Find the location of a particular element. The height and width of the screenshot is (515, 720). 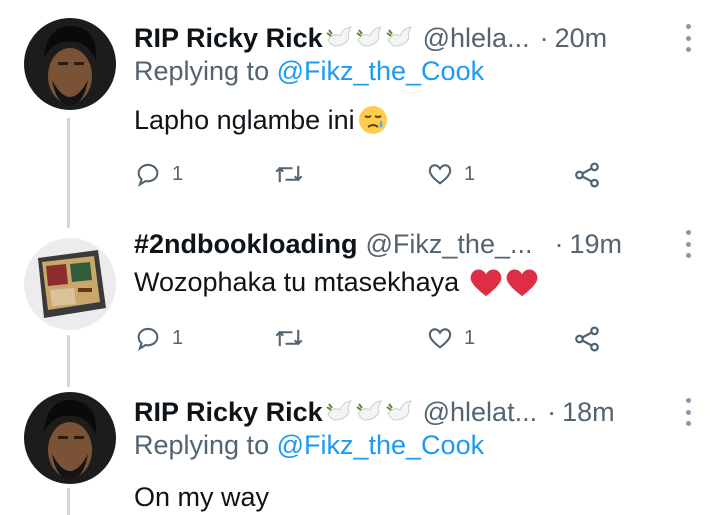

display-name: #2ndbookloading is located at coordinates (246, 244).